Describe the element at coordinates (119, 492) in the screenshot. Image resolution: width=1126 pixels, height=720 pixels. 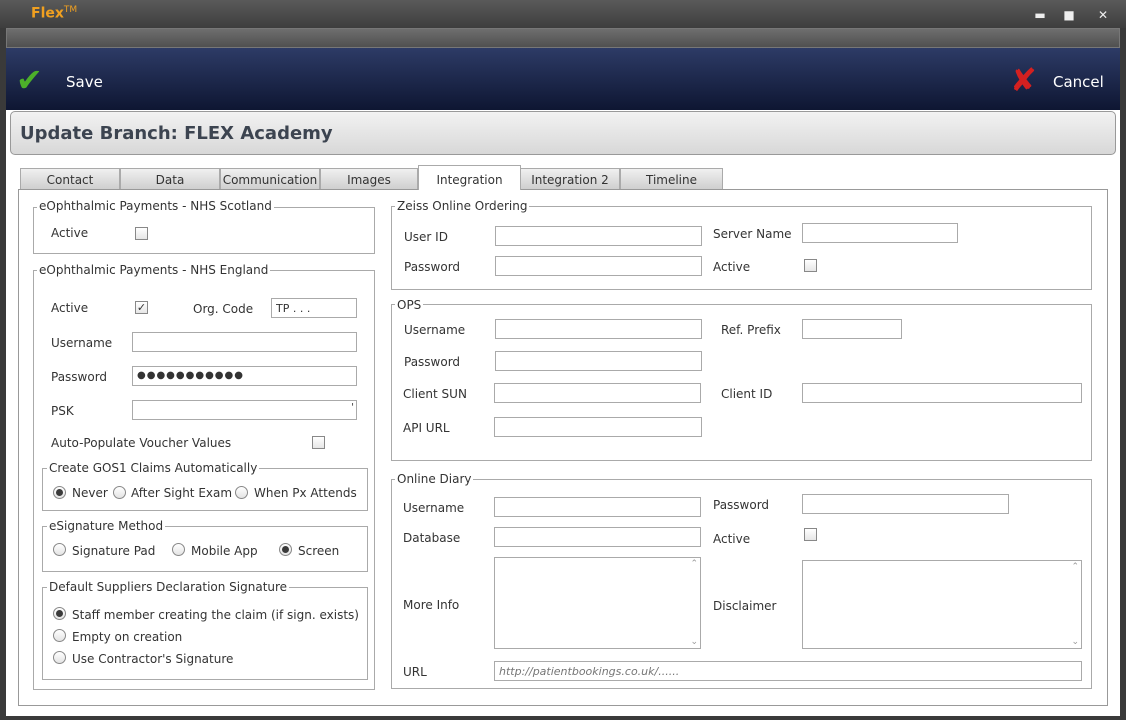
I see `gos1-after-sight-exam-radio` at that location.